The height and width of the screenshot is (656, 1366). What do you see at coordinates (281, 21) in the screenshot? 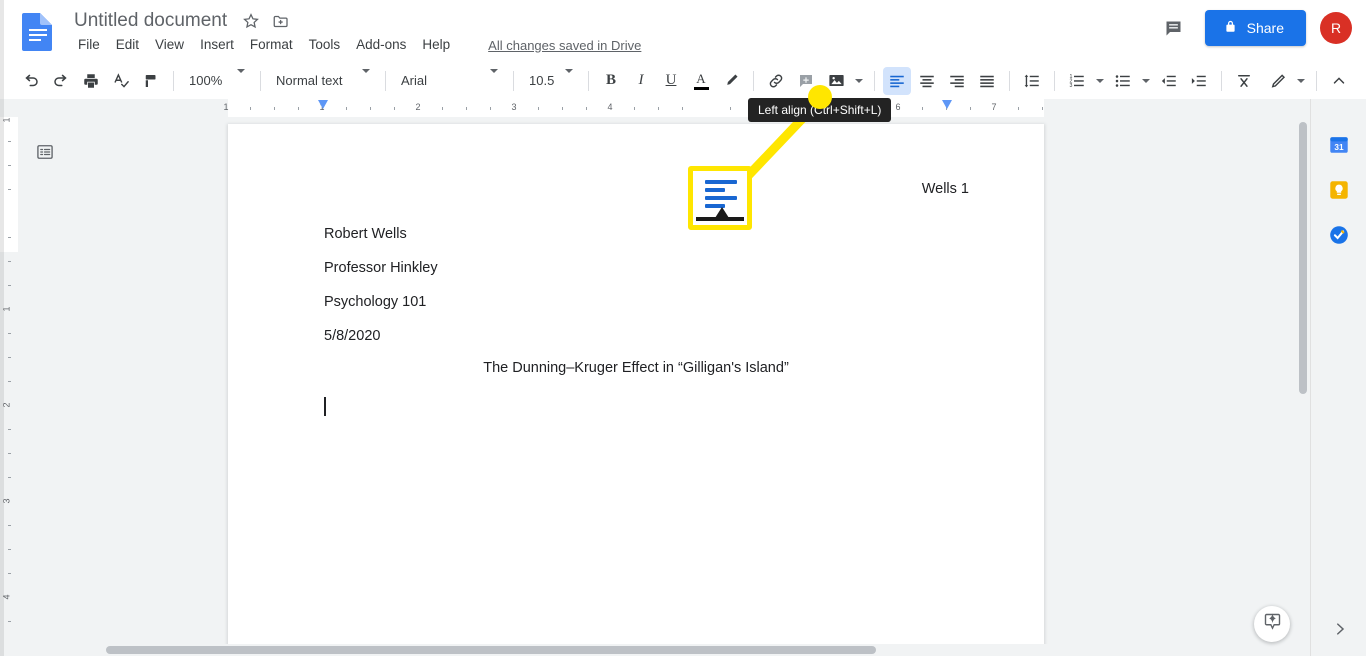
I see `move-to-folder-icon` at bounding box center [281, 21].